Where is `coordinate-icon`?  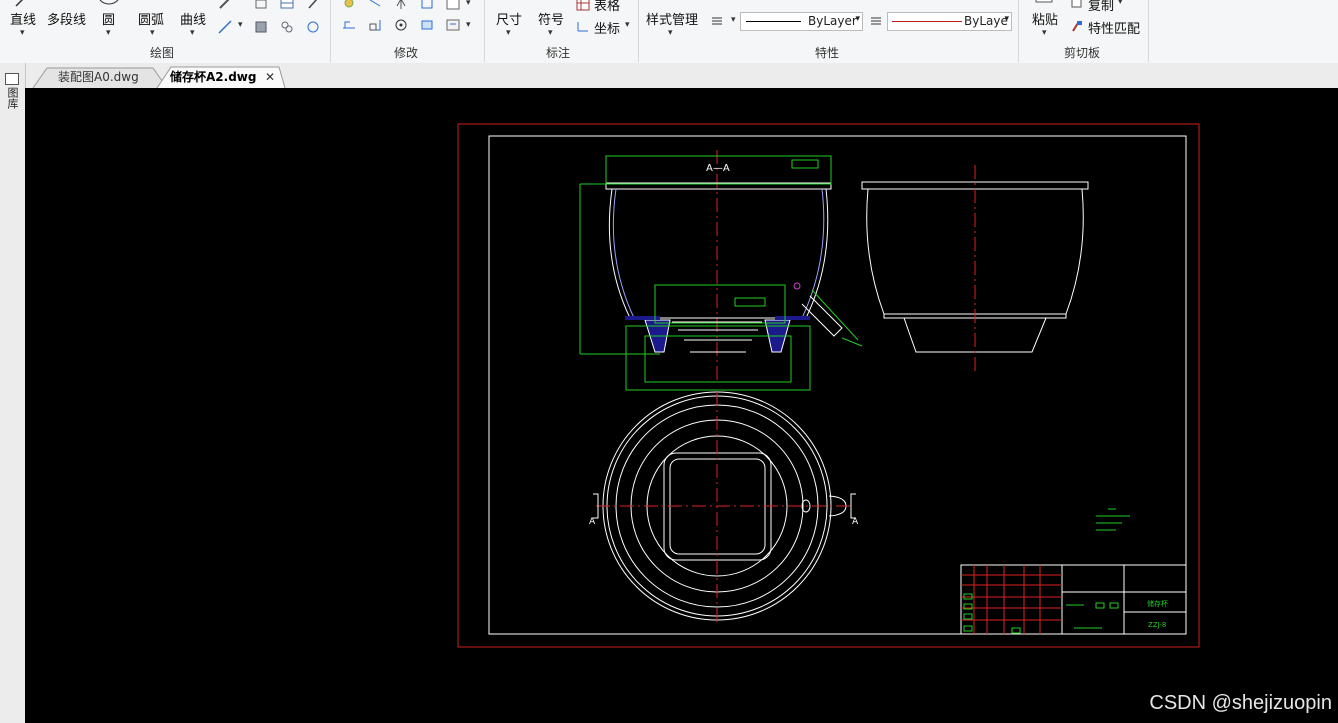 coordinate-icon is located at coordinates (583, 26).